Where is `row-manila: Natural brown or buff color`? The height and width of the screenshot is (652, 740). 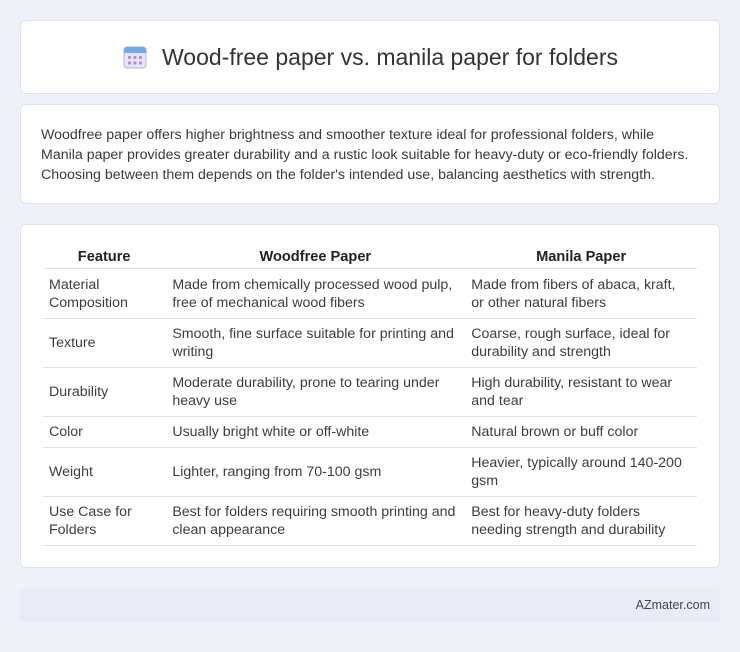 row-manila: Natural brown or buff color is located at coordinates (580, 432).